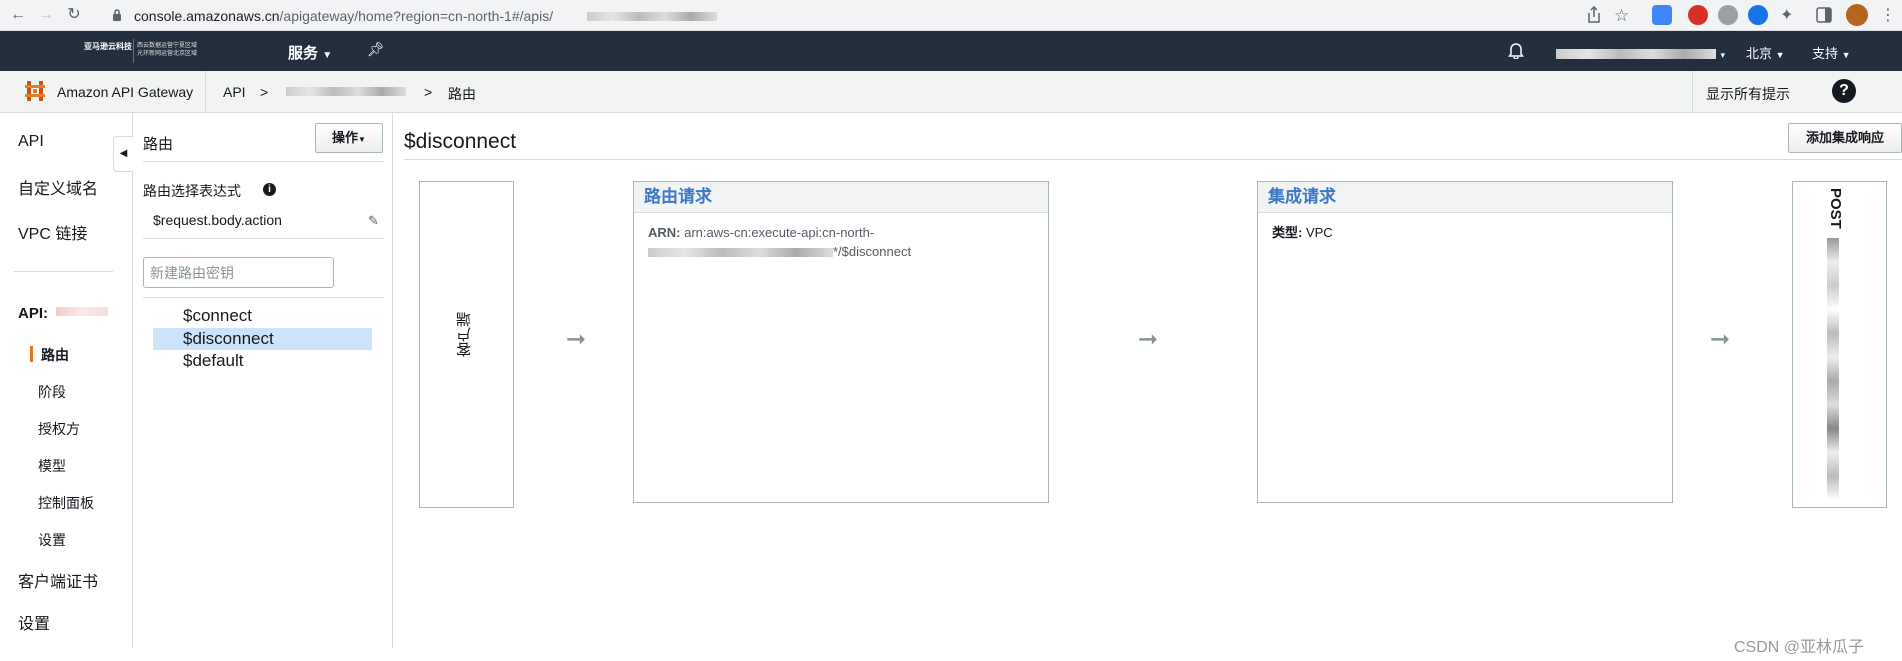 The image size is (1902, 661). I want to click on integration-request-box: 集成请求 类型: VPC, so click(1465, 342).